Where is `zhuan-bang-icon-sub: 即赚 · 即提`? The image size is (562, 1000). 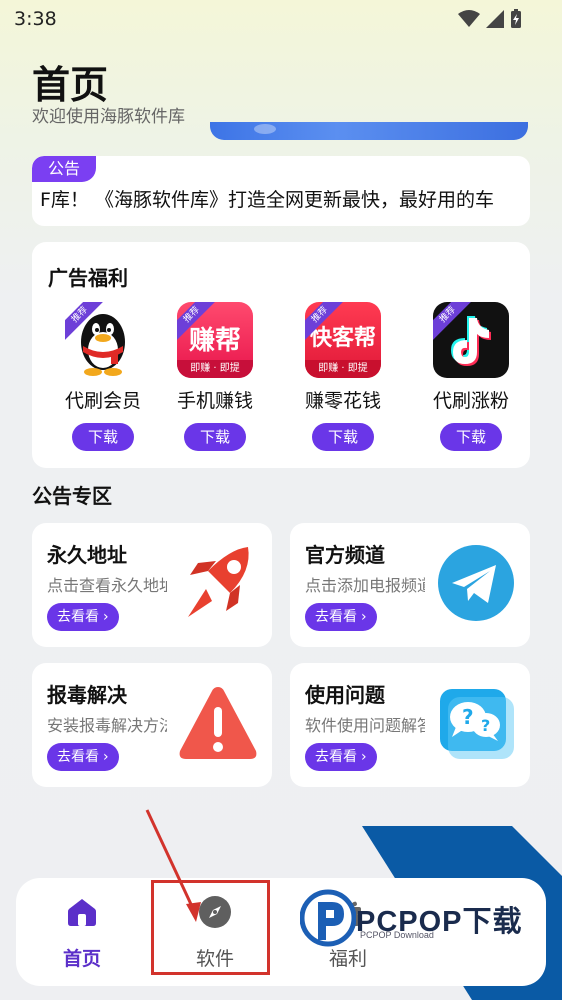
zhuan-bang-icon-sub: 即赚 · 即提 is located at coordinates (215, 369).